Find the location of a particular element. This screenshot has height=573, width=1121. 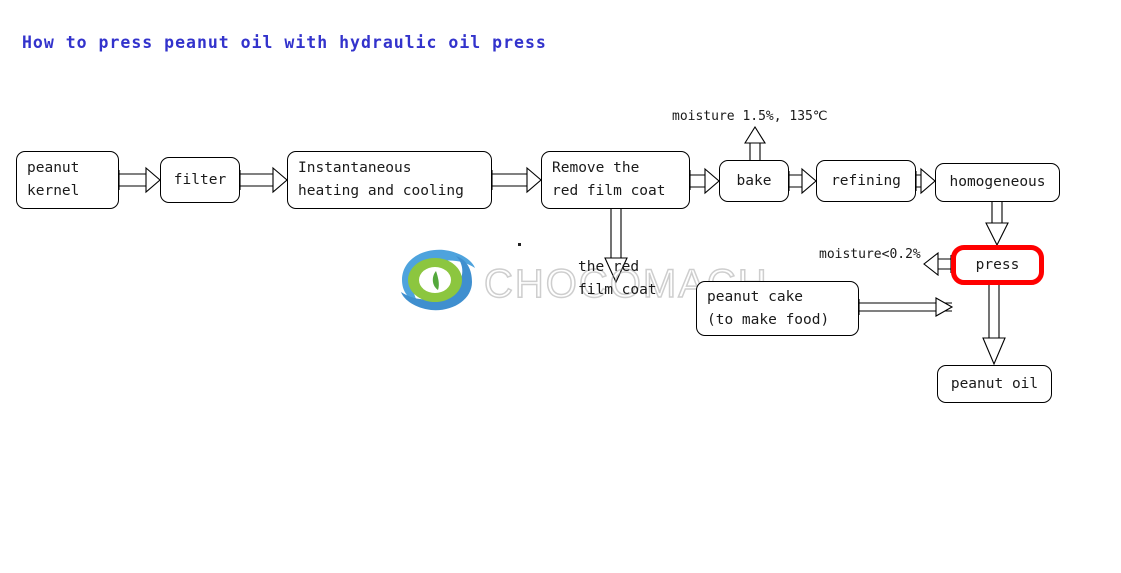

node-peanut-cake: peanut cake (to make food) is located at coordinates (777, 308).